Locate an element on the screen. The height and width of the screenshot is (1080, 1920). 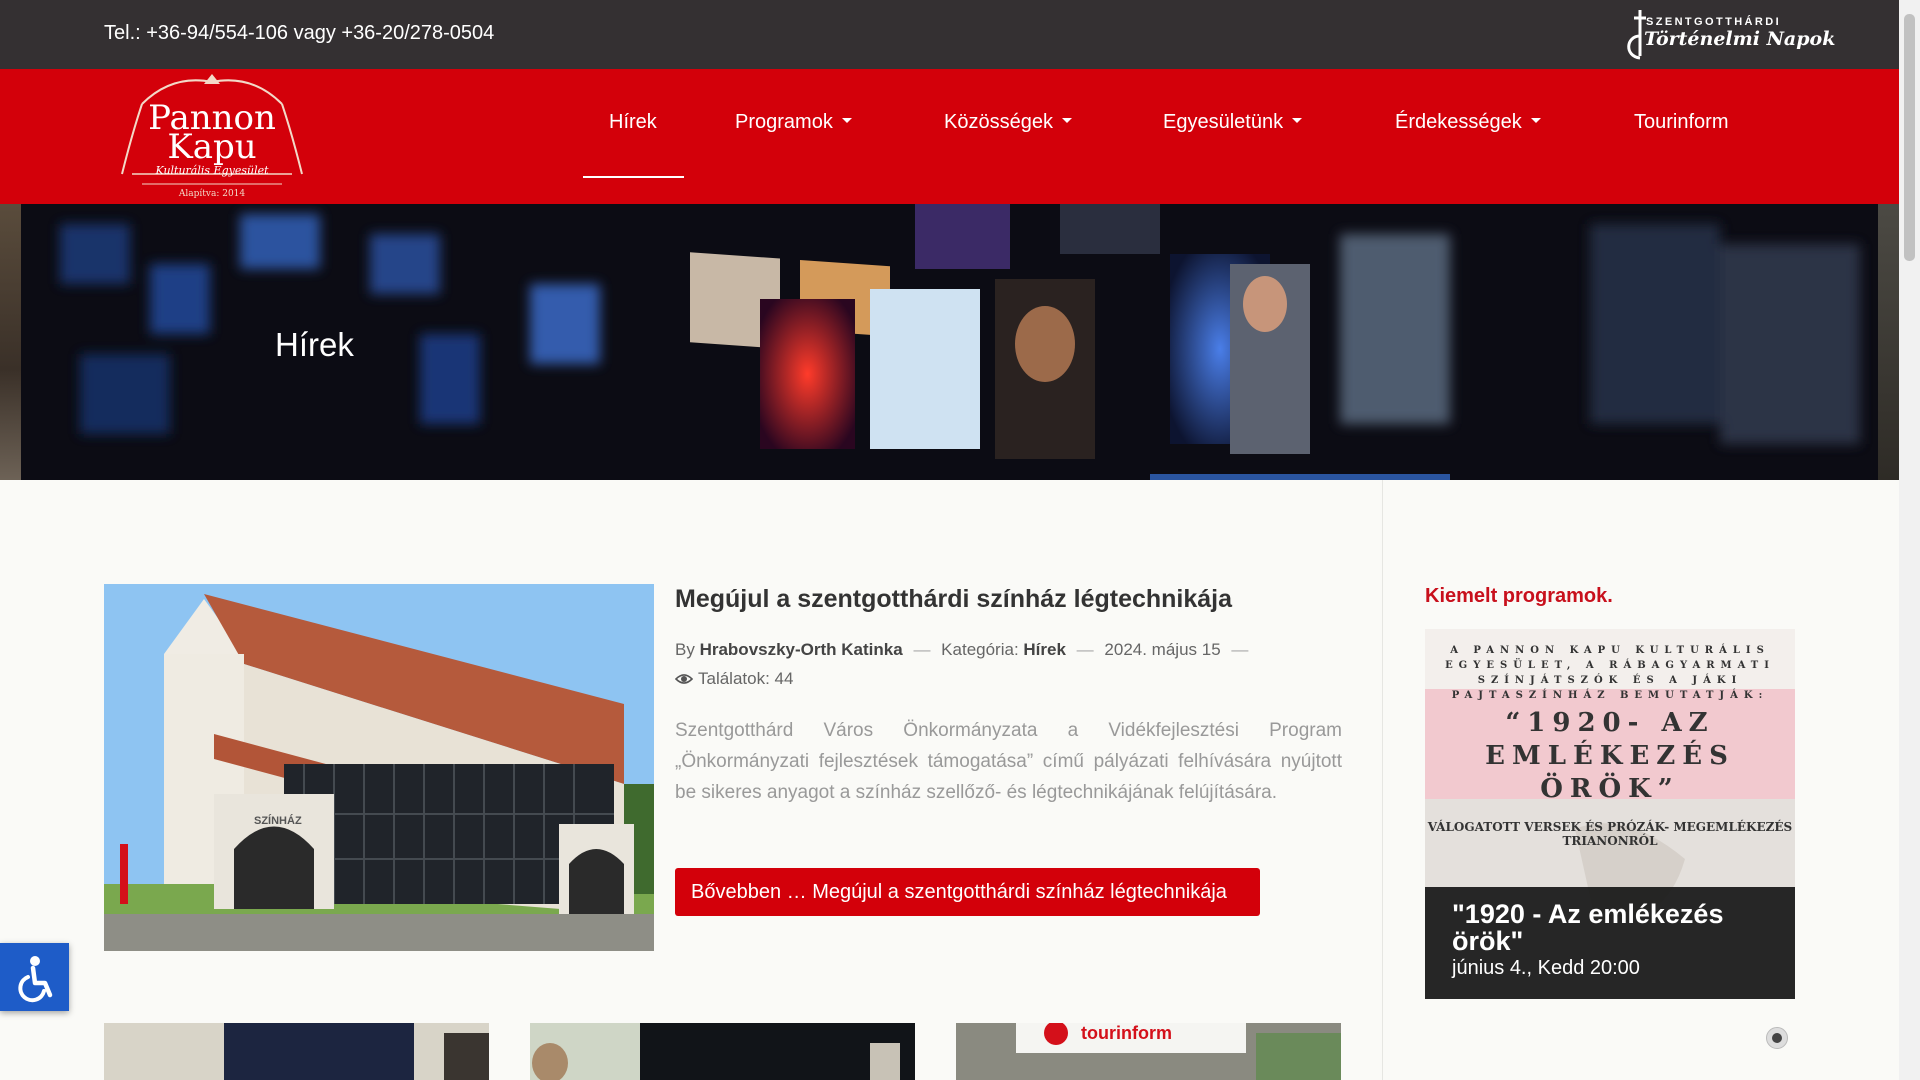
theatre-building-image: SZÍNHÁZ is located at coordinates (379, 767).